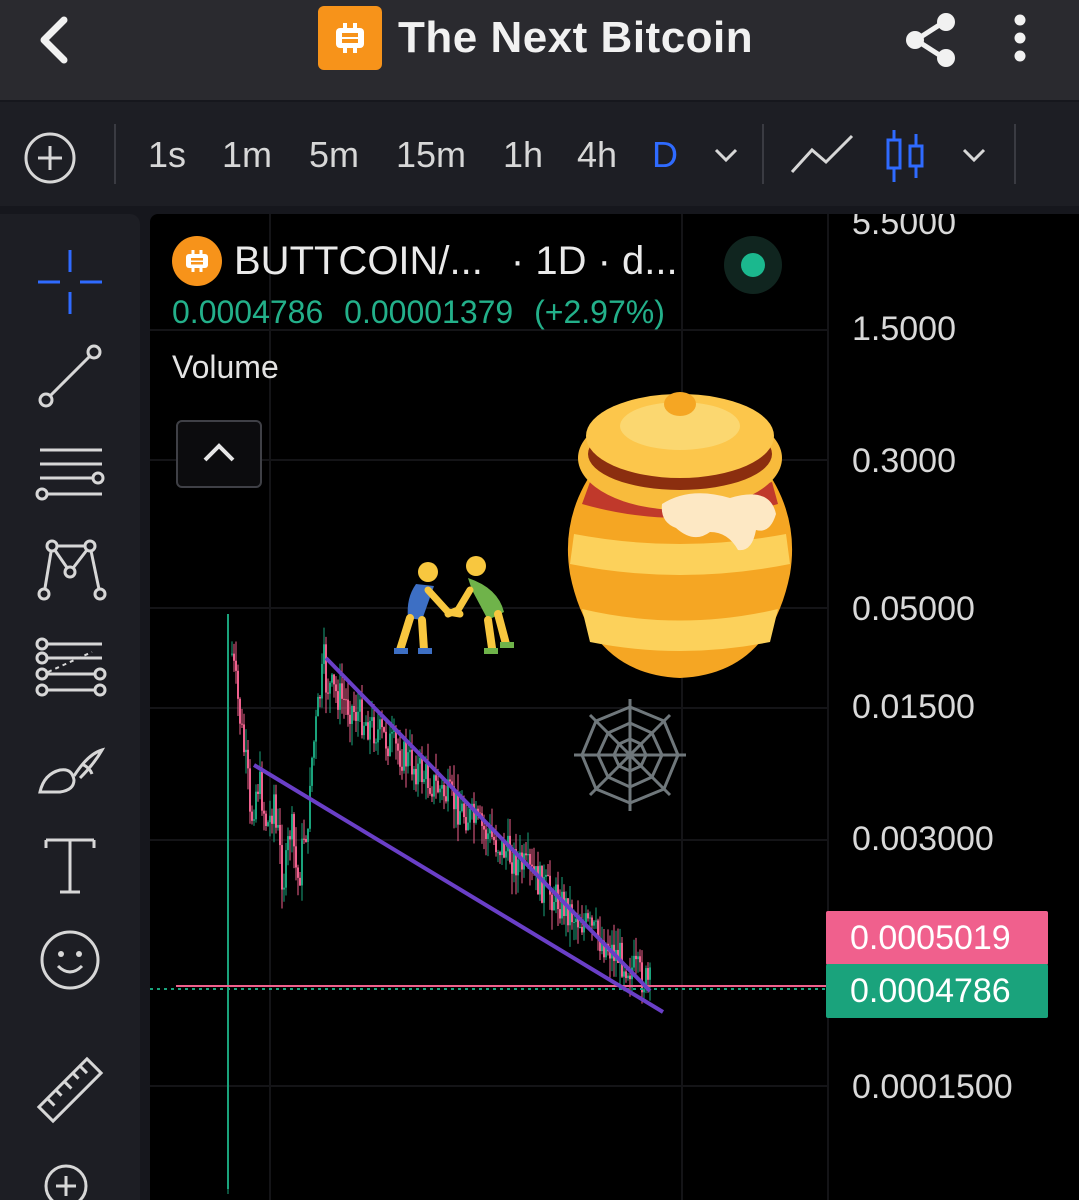 This screenshot has height=1200, width=1079. What do you see at coordinates (576, 37) in the screenshot?
I see `page-title: The Next Bitcoin` at bounding box center [576, 37].